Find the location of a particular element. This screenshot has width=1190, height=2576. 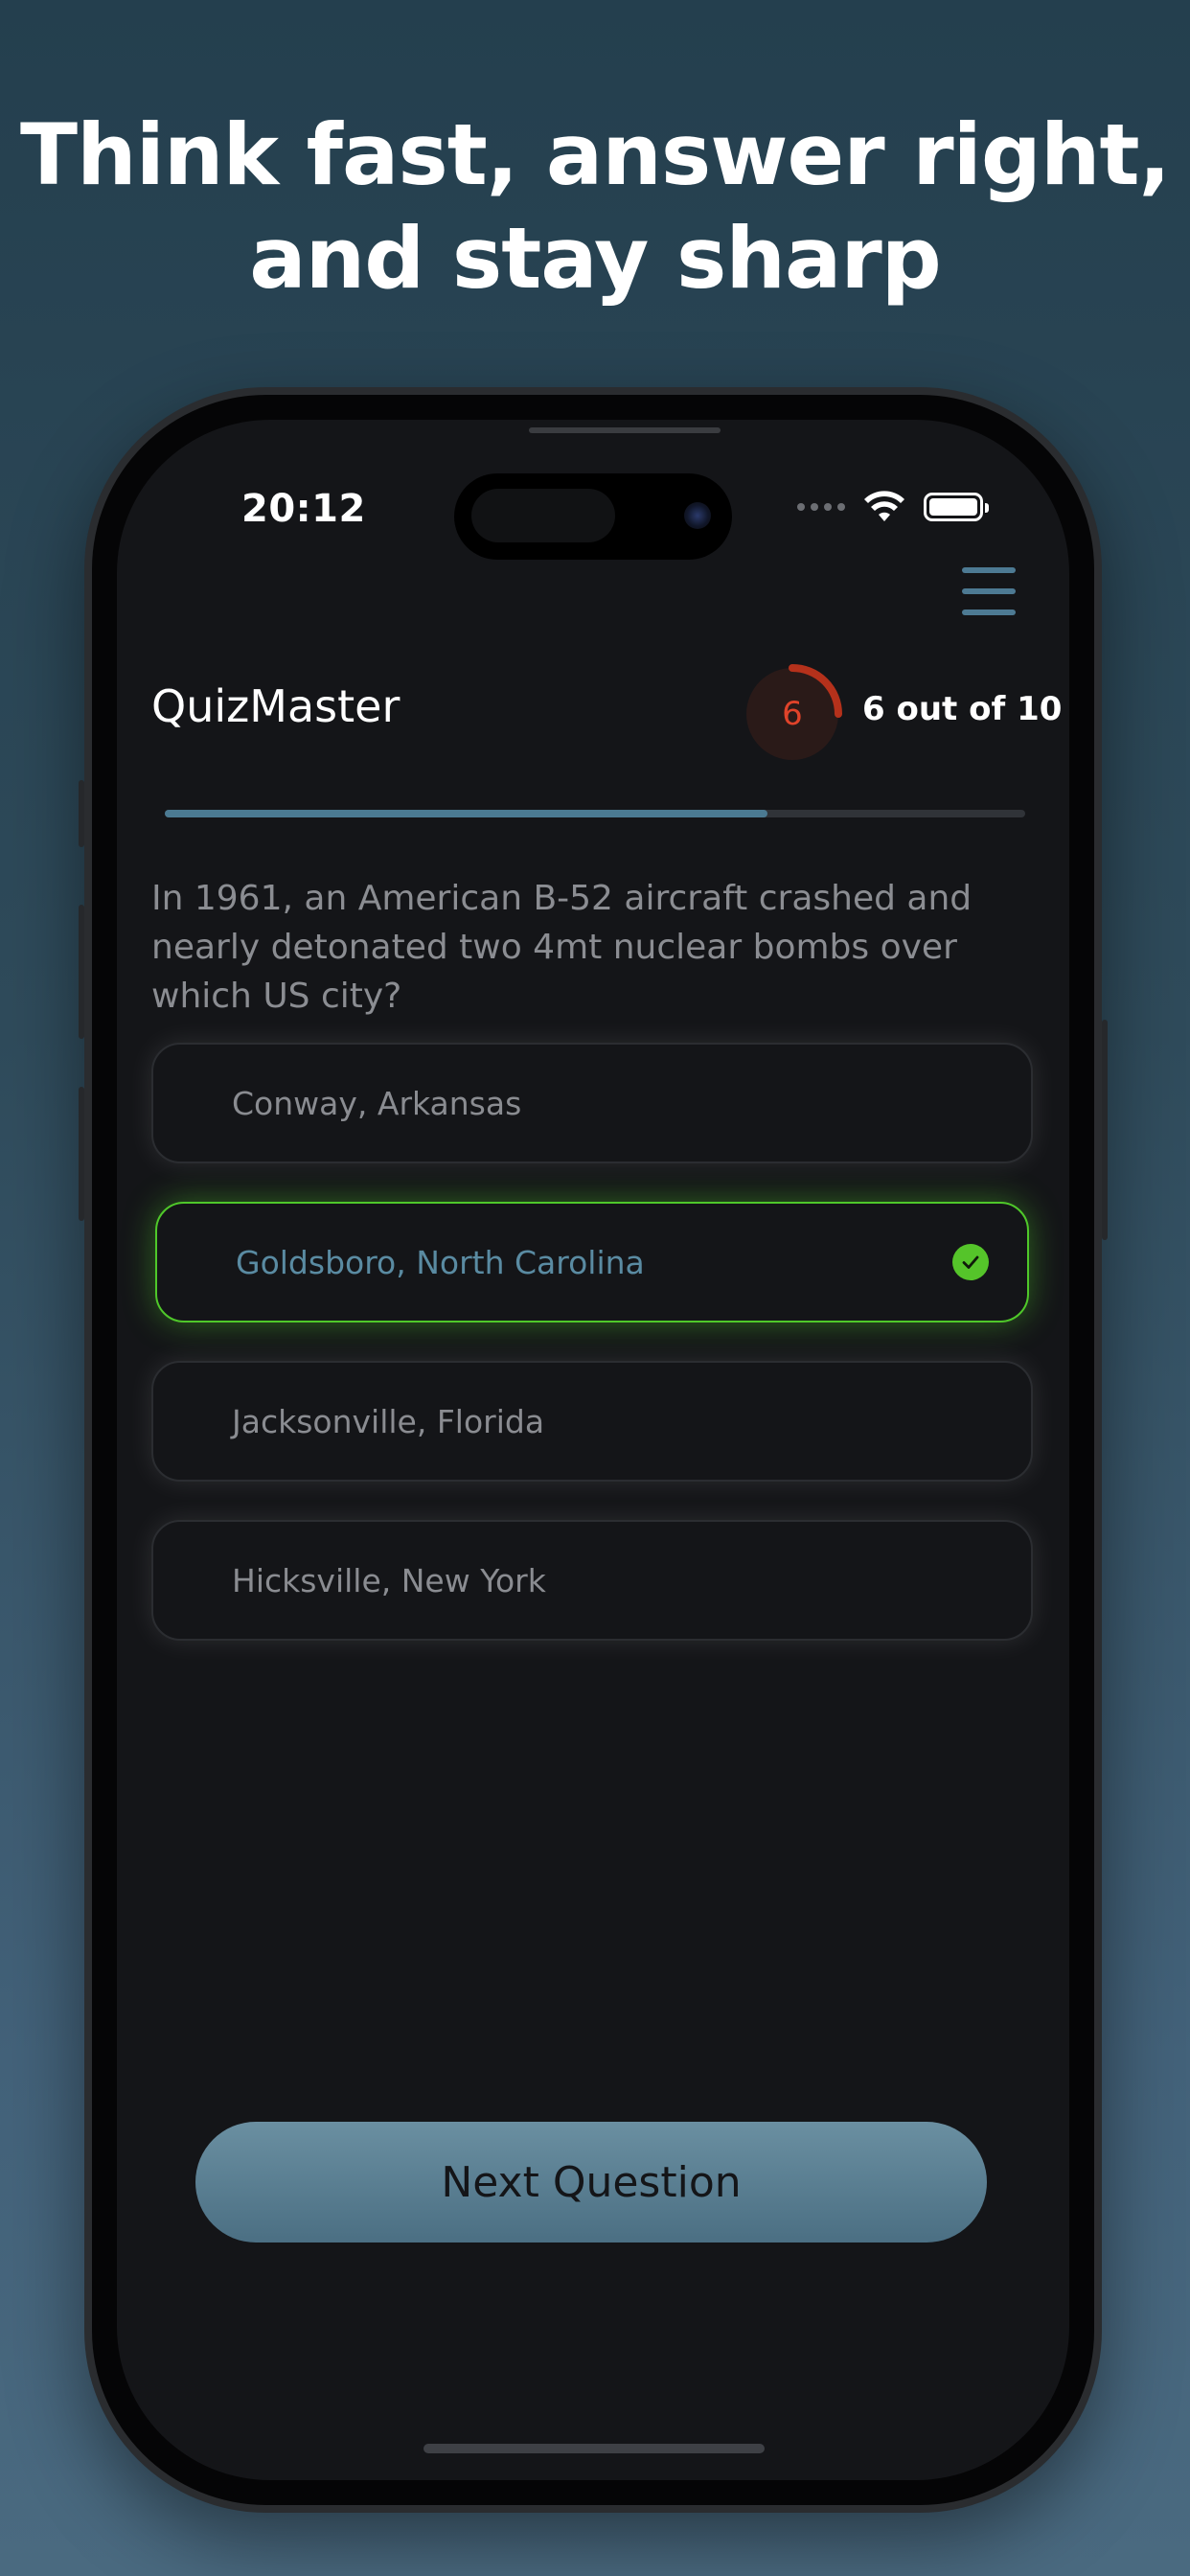

battery-icon is located at coordinates (957, 507).